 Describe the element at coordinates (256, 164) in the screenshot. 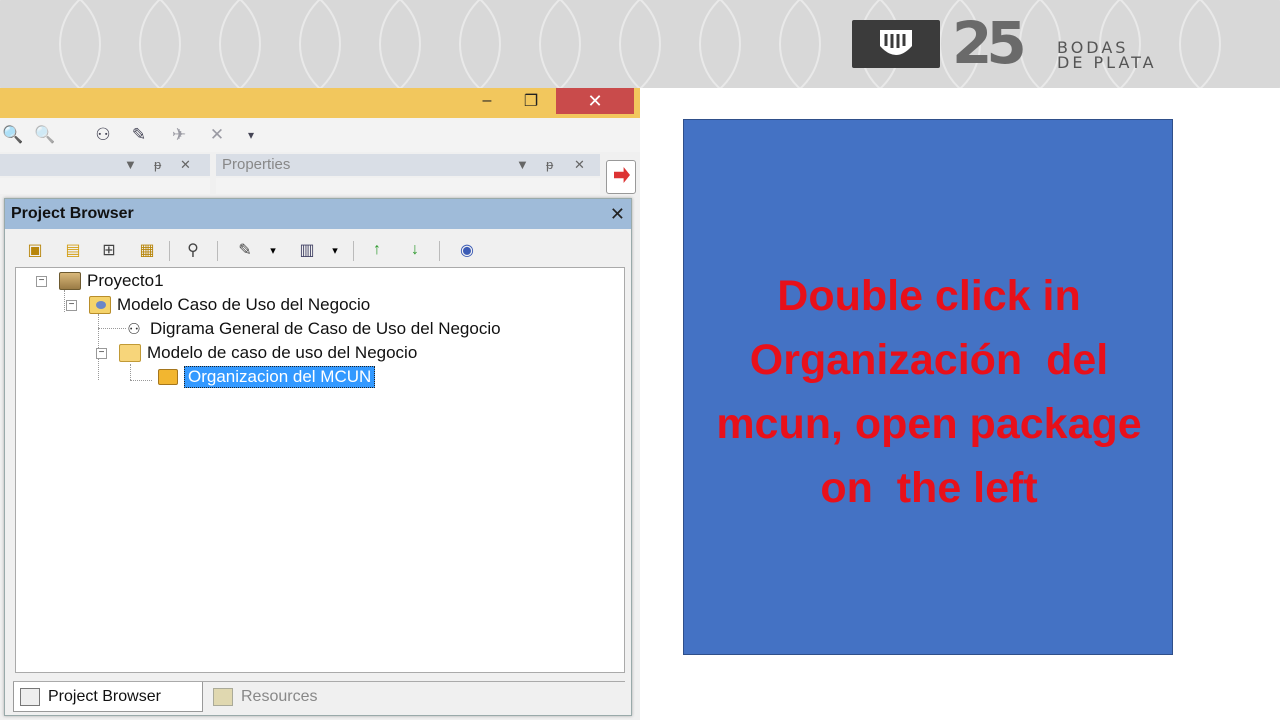

I see `properties-panel-title: Properties` at that location.